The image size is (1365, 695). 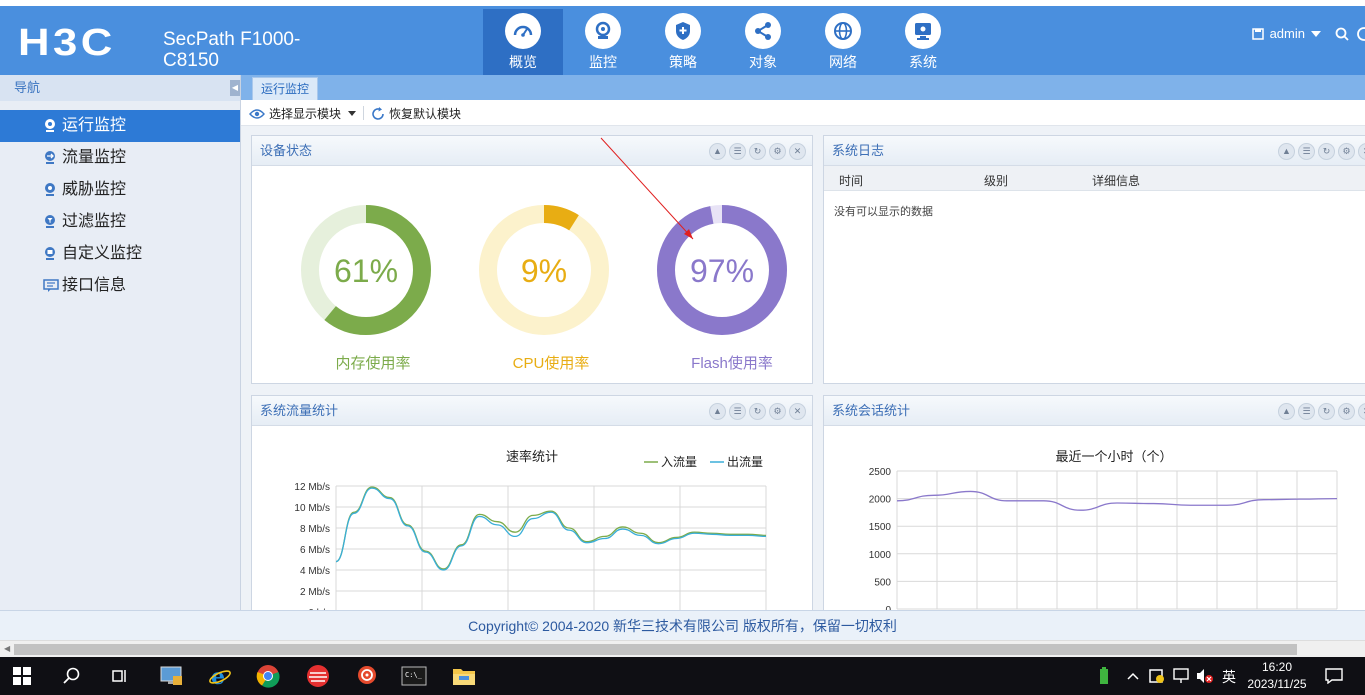 What do you see at coordinates (655, 649) in the screenshot?
I see `scrollbar-thumb` at bounding box center [655, 649].